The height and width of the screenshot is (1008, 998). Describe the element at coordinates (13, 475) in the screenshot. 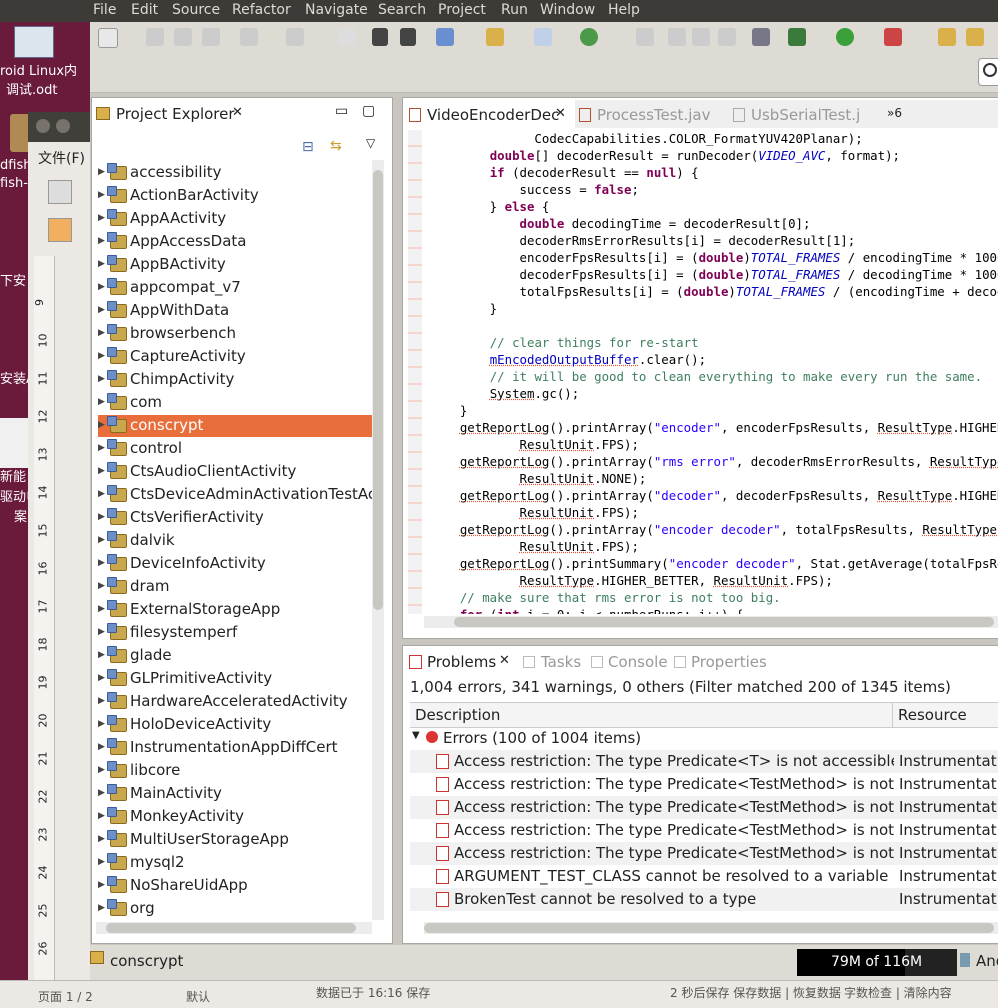

I see `desktop-file-label: 新能` at that location.